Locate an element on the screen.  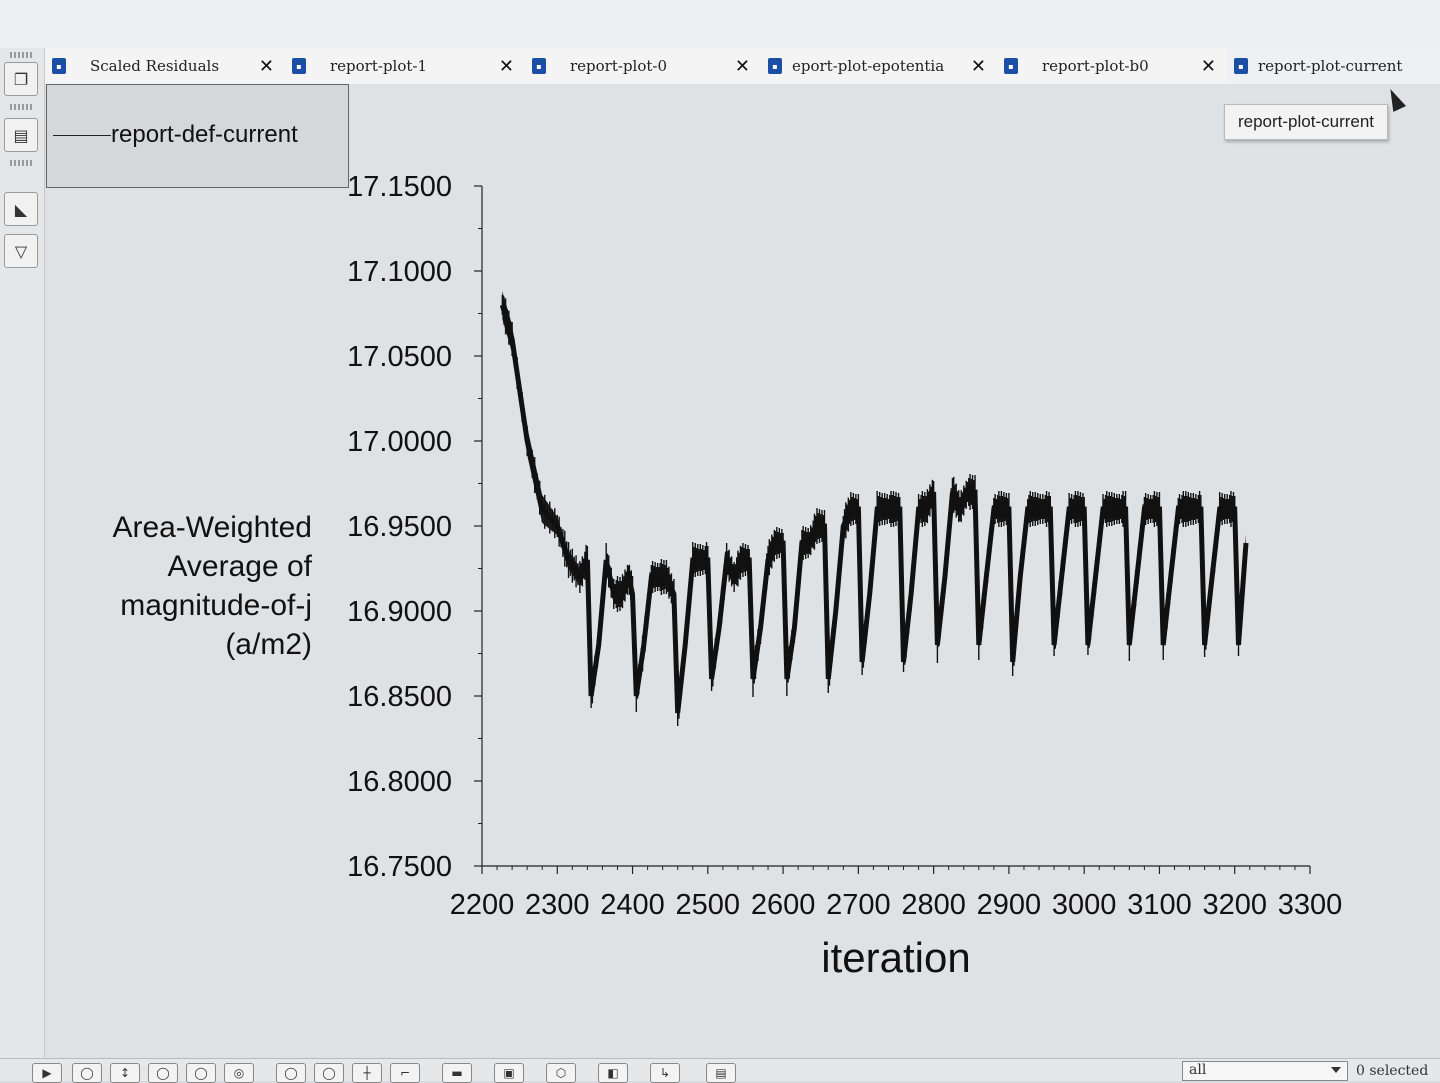
x-tick-label: 2300 is located at coordinates (557, 905).